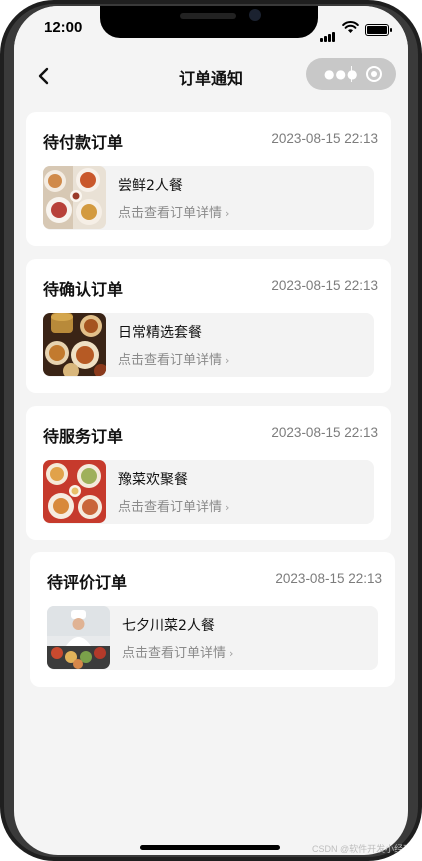  I want to click on target-circle-icon, so click(374, 74).